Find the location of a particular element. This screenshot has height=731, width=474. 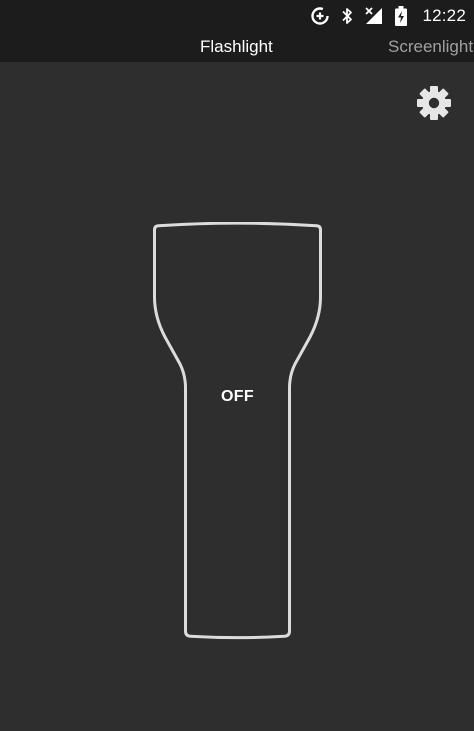

data-saver-icon is located at coordinates (320, 16).